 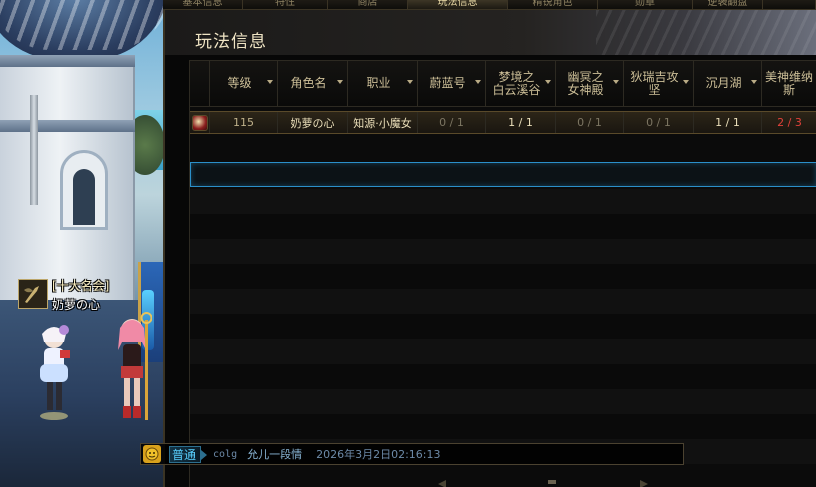 What do you see at coordinates (33, 294) in the screenshot?
I see `guild-emblem-icon` at bounding box center [33, 294].